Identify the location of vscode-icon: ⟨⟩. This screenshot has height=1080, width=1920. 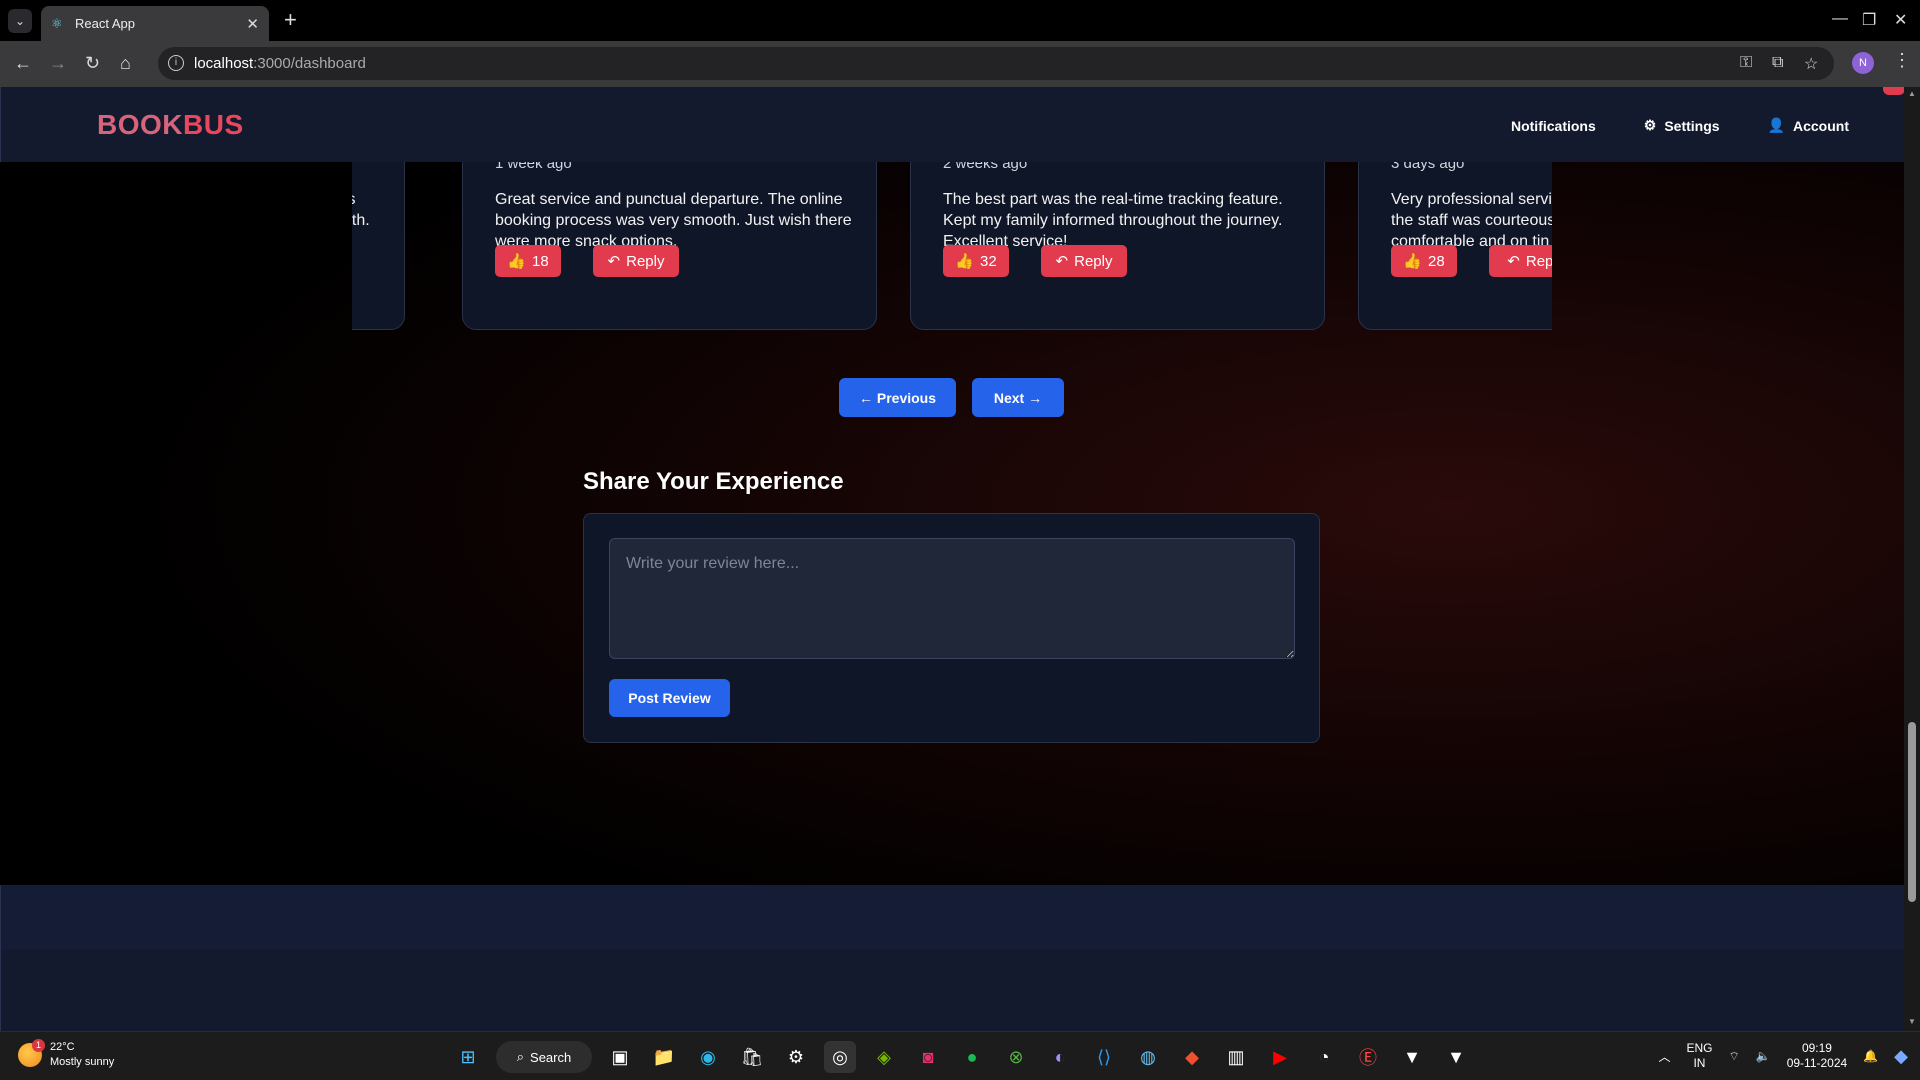
(1104, 1057).